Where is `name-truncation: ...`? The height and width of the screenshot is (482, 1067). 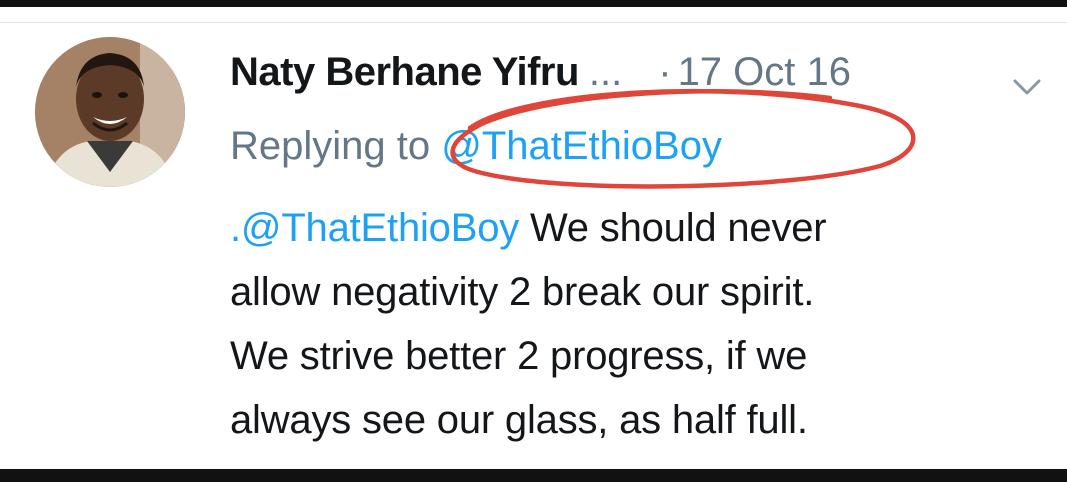
name-truncation: ... is located at coordinates (605, 71).